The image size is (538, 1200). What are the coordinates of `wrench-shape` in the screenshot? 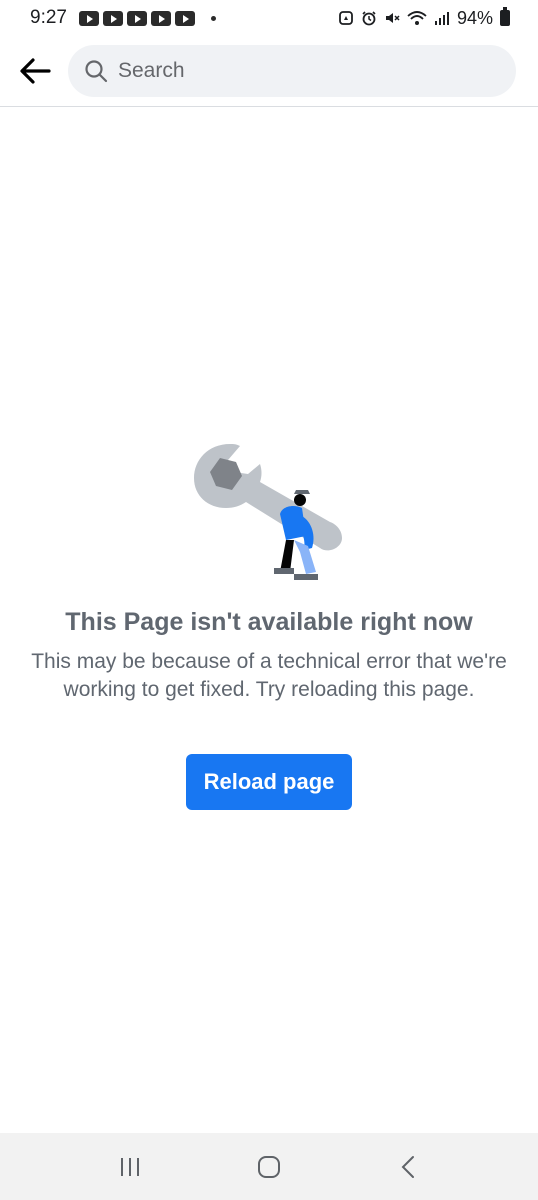 It's located at (268, 497).